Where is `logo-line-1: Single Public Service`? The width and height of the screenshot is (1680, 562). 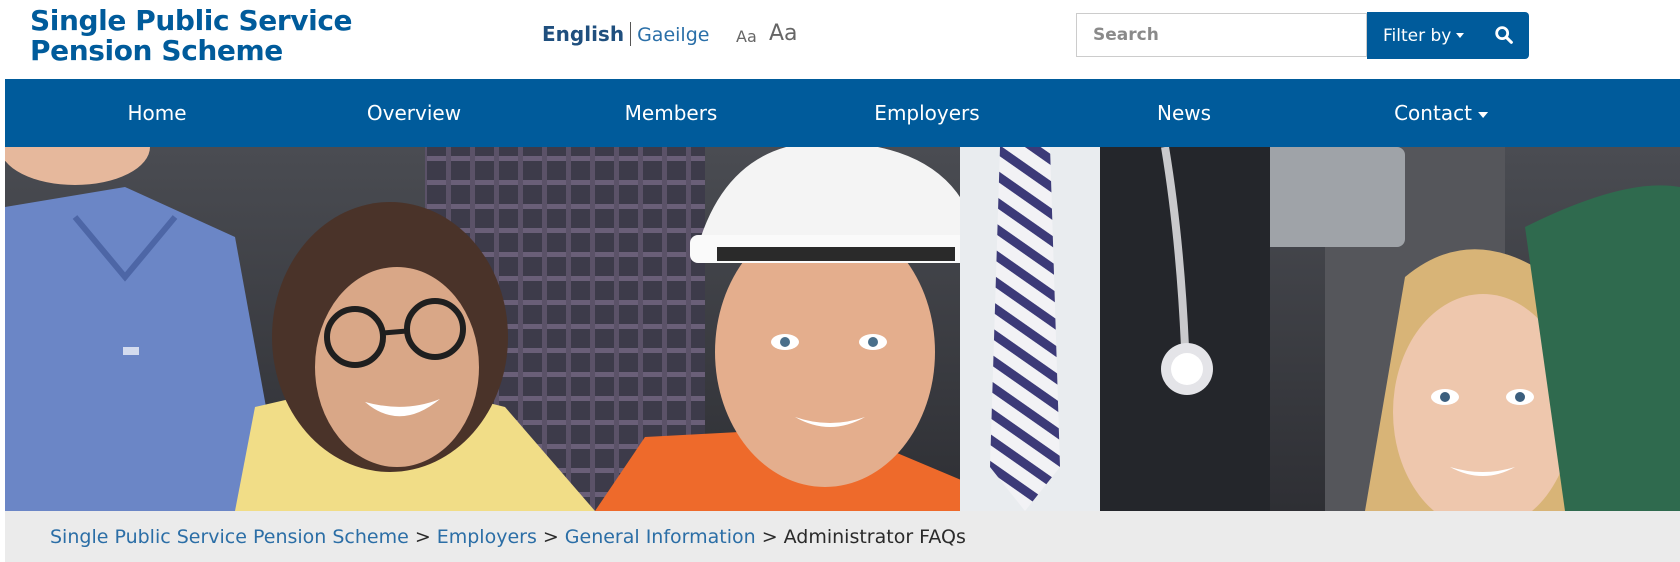 logo-line-1: Single Public Service is located at coordinates (191, 20).